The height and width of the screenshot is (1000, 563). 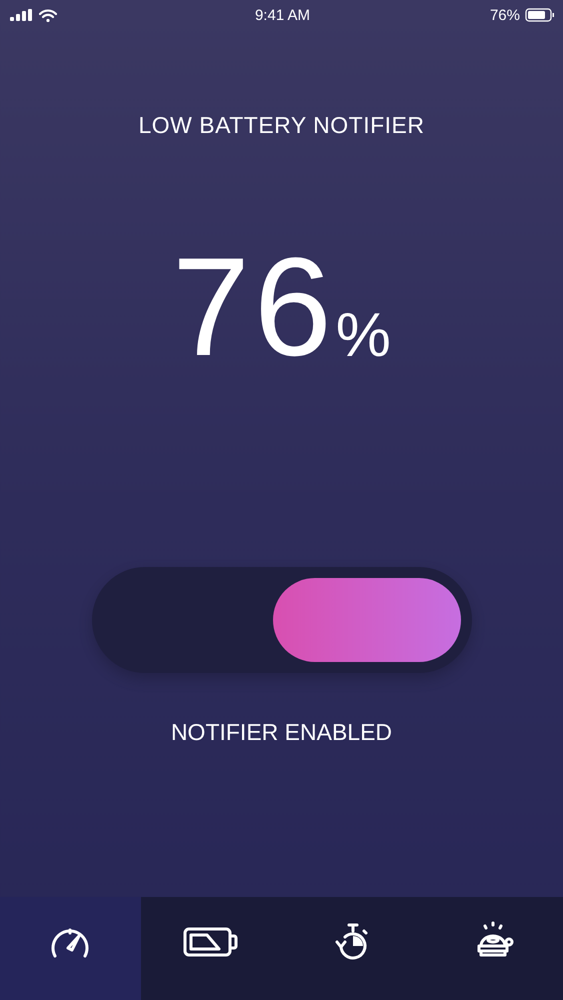 I want to click on status-time: 9:41 AM, so click(x=282, y=15).